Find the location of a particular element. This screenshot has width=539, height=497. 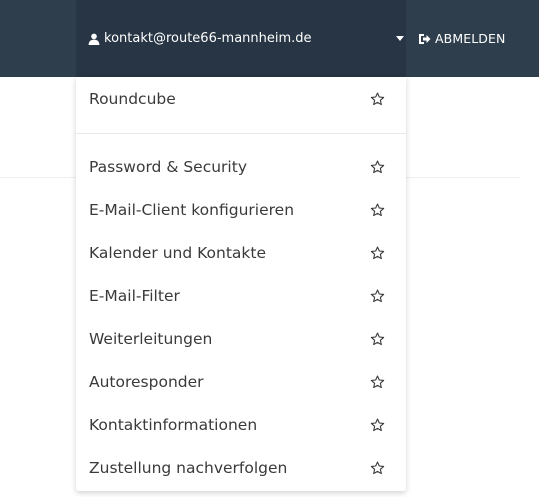

menu-item-label: E-Mail-Client konfigurieren is located at coordinates (192, 210).